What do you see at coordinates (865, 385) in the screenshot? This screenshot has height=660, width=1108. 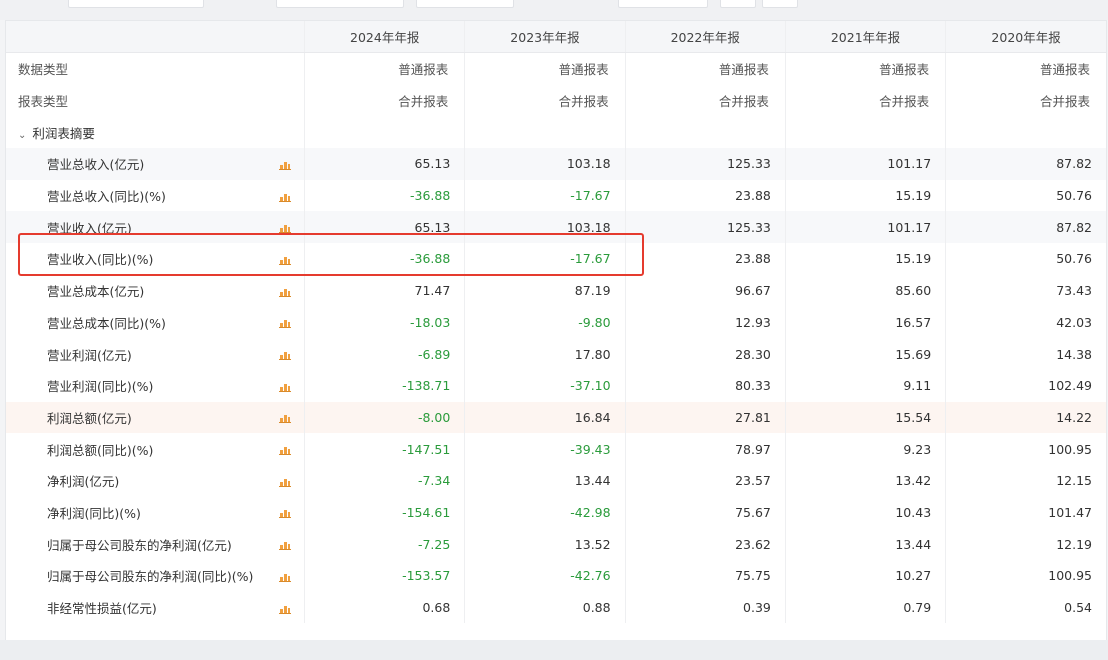 I see `cell-value: 9.11` at bounding box center [865, 385].